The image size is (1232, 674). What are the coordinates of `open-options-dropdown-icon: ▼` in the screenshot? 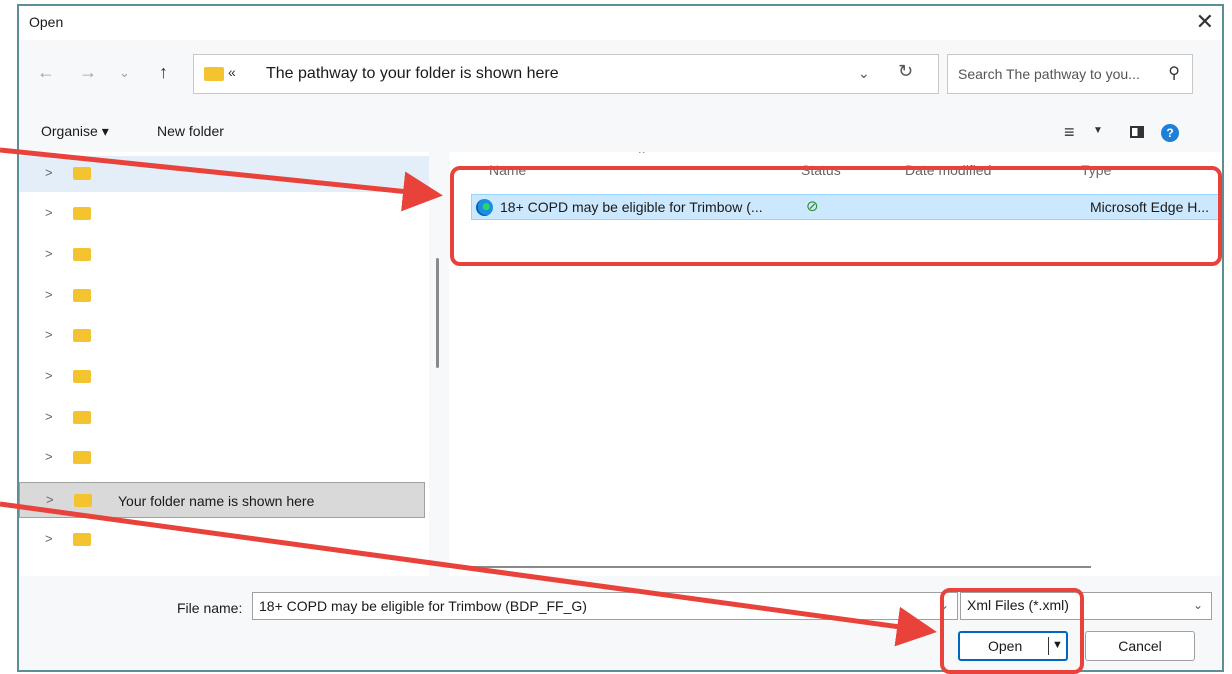 It's located at (1057, 645).